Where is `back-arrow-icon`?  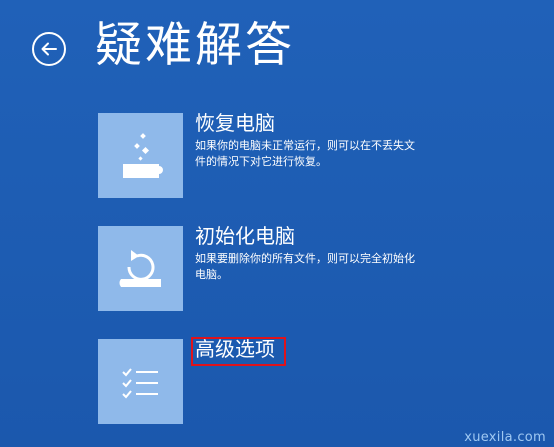
back-arrow-icon is located at coordinates (49, 49).